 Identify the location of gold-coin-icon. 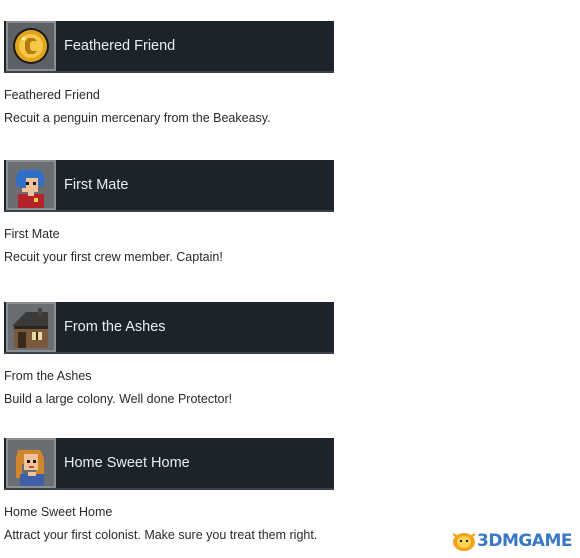
(31, 46).